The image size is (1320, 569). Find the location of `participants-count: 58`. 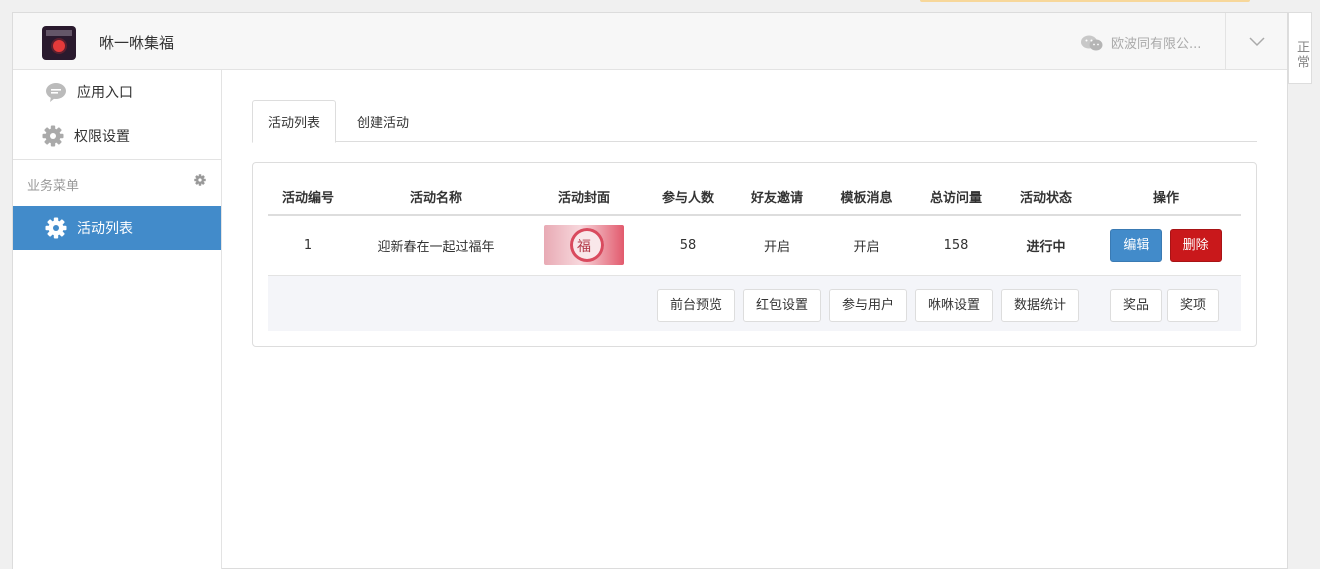

participants-count: 58 is located at coordinates (688, 245).